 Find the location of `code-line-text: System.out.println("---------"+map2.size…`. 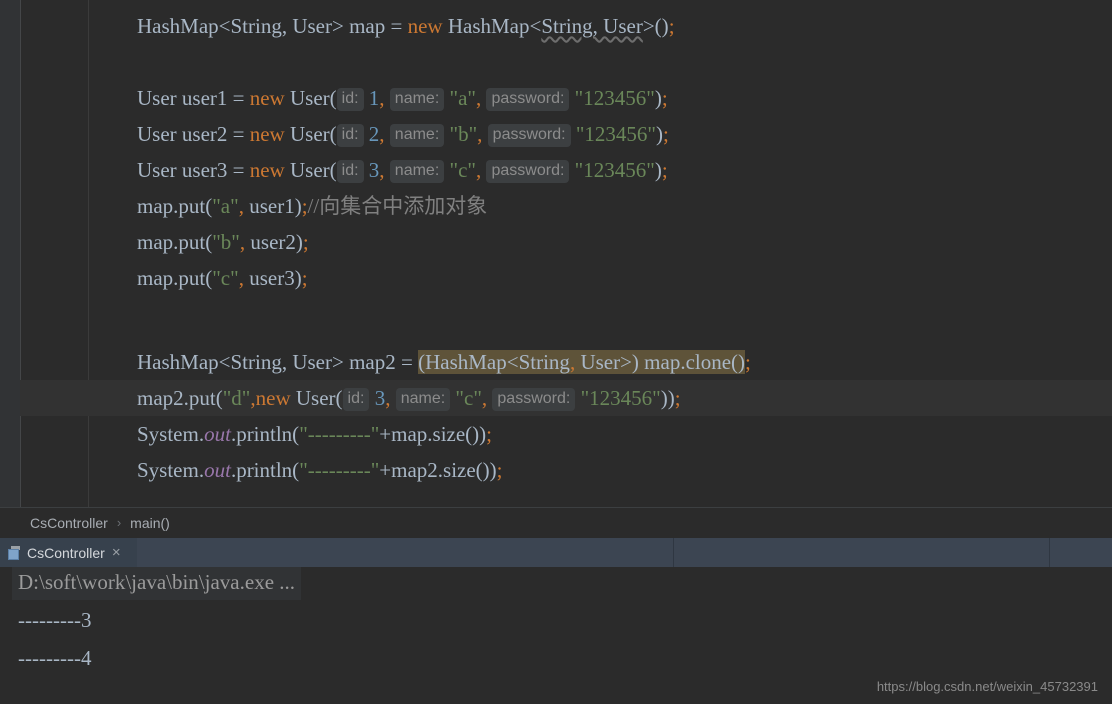

code-line-text: System.out.println("---------"+map2.size… is located at coordinates (320, 470).